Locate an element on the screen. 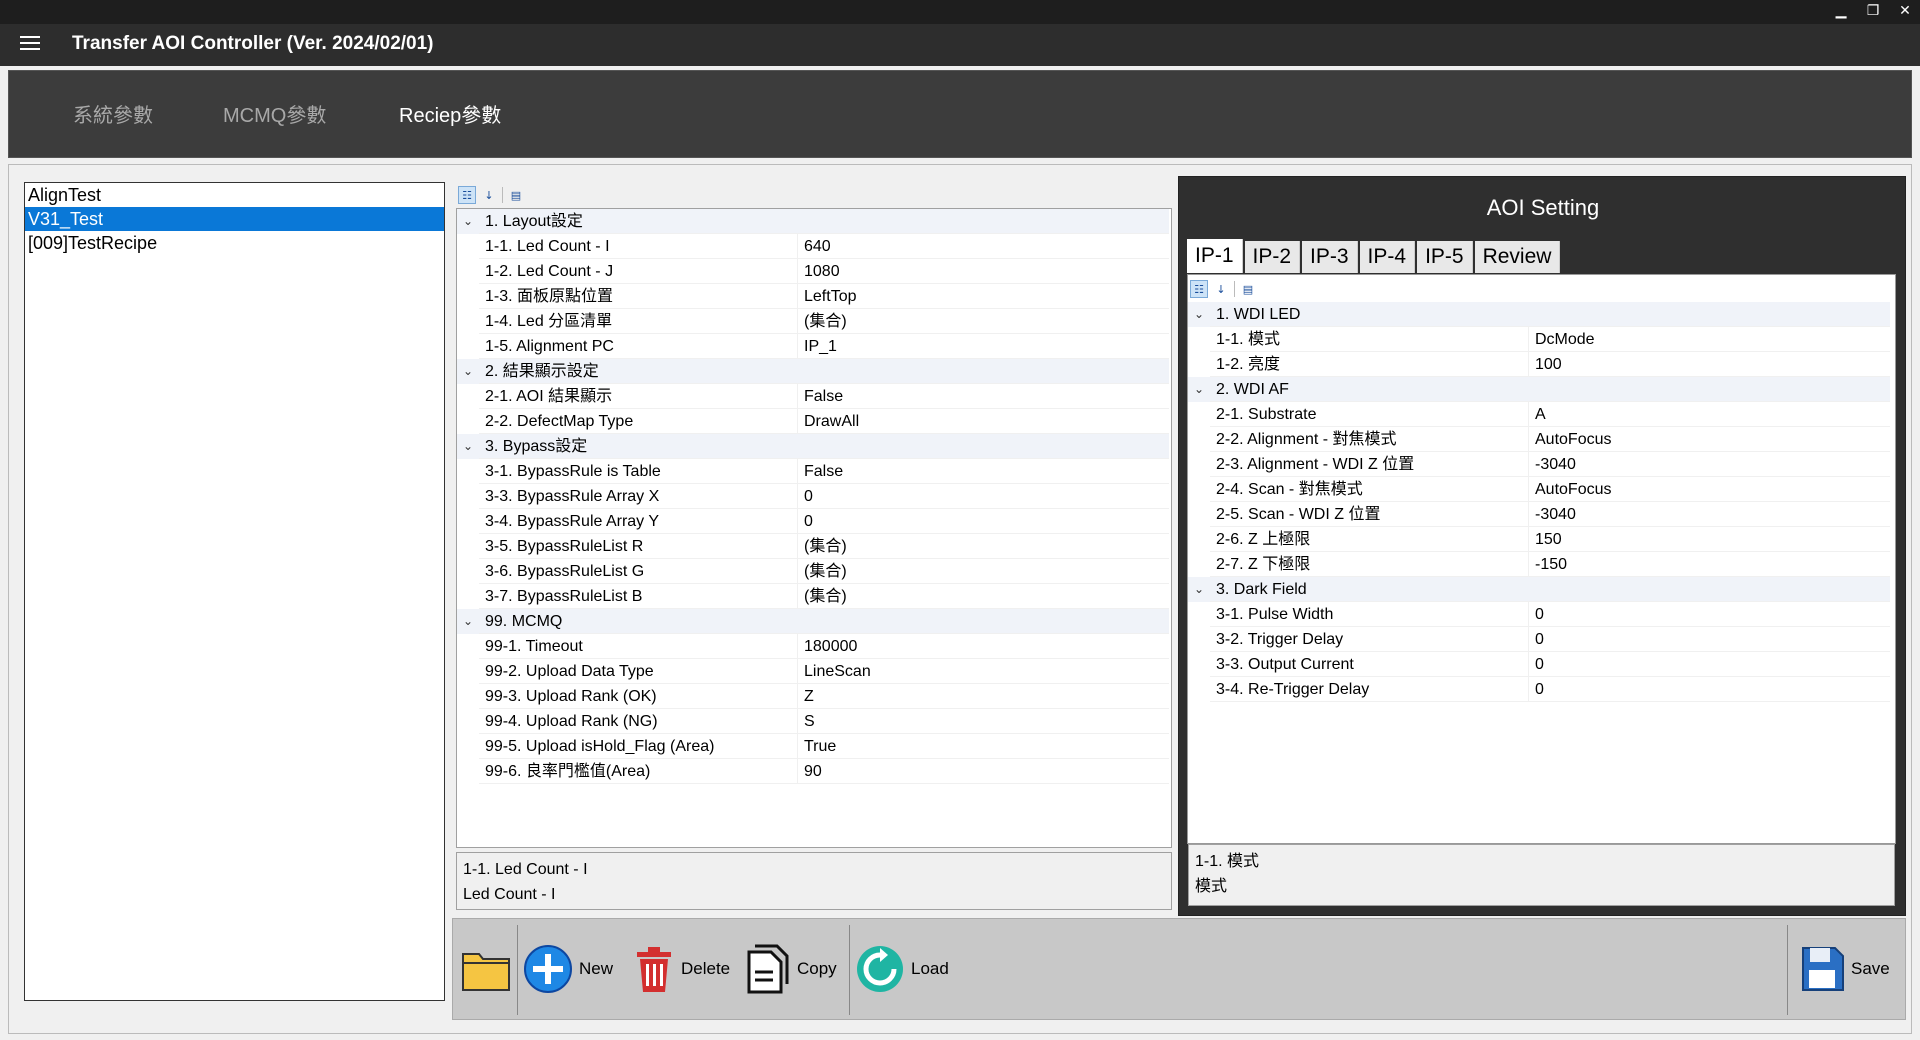 This screenshot has width=1920, height=1040. category-row: ⌄ 1. Layout設定 is located at coordinates (813, 221).